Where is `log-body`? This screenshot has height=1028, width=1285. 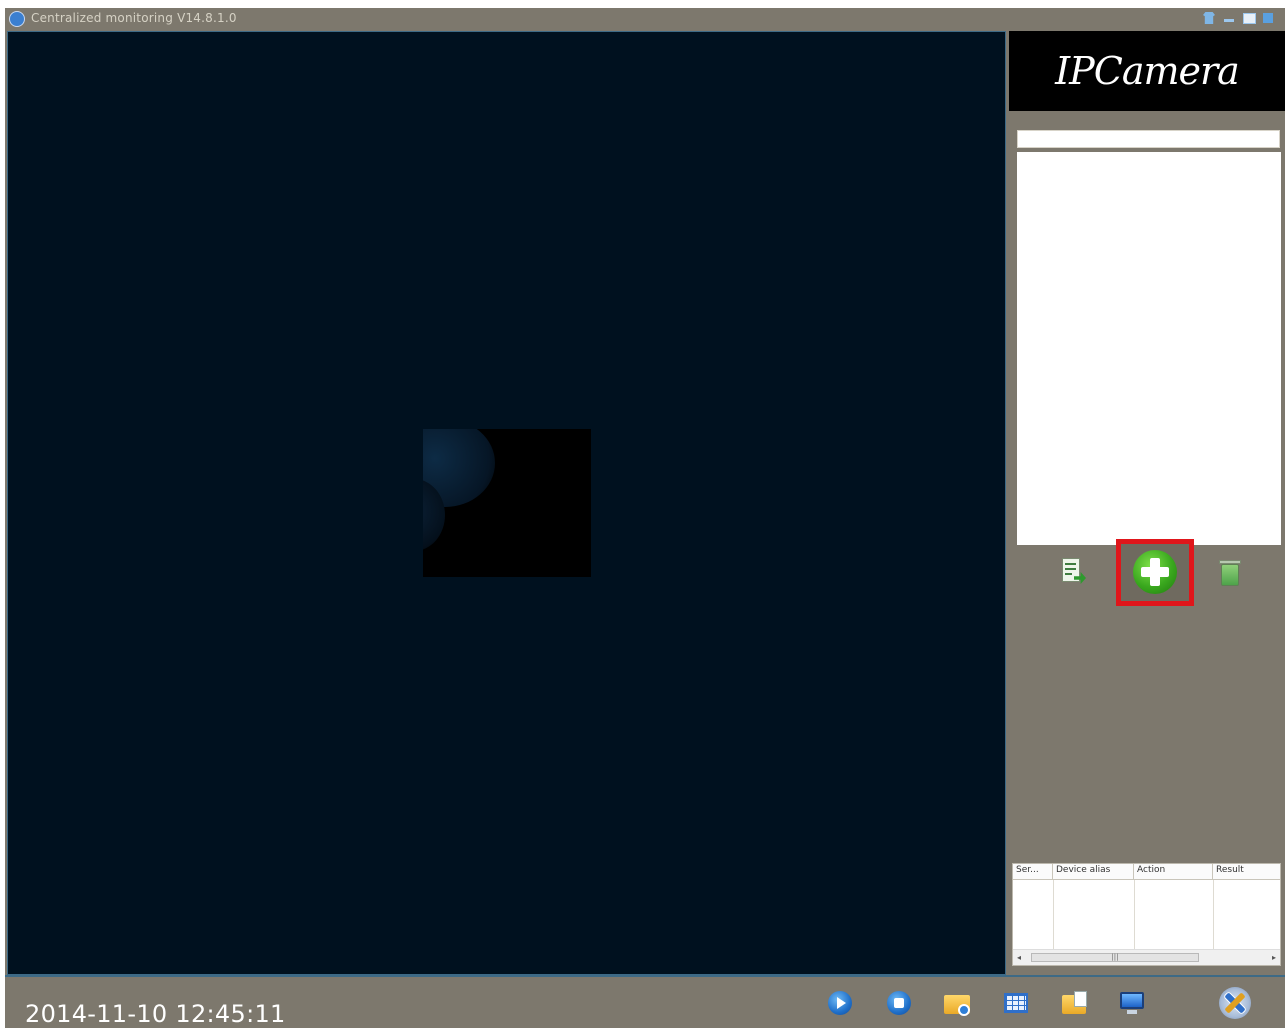
log-body is located at coordinates (1146, 915).